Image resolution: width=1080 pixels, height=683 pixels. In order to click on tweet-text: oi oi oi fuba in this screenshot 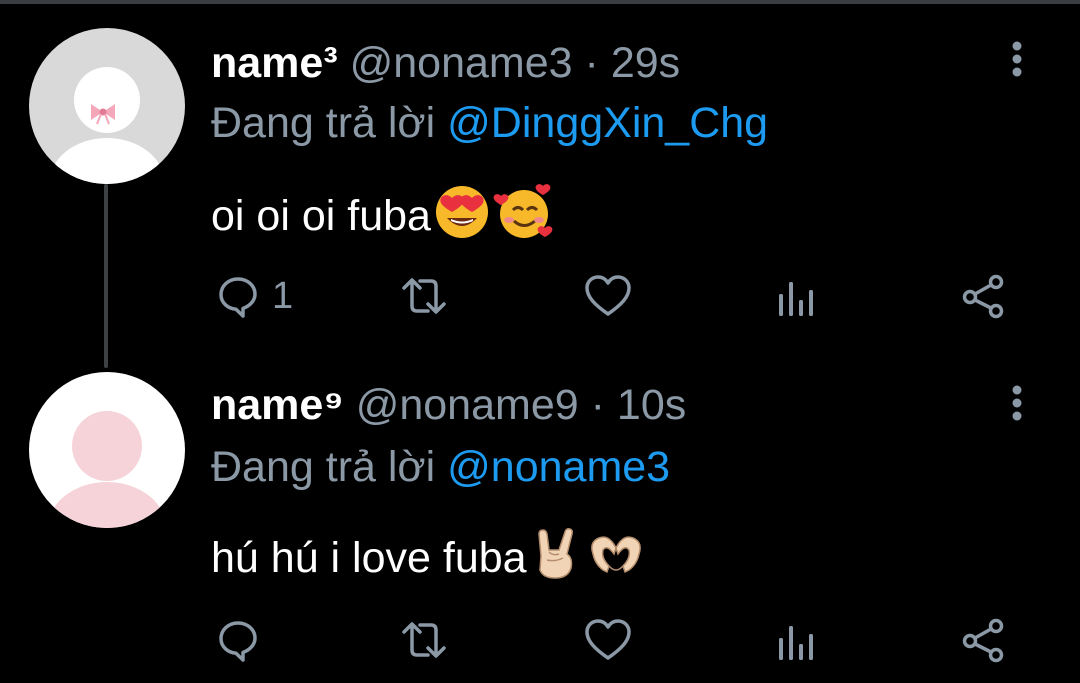, I will do `click(383, 216)`.